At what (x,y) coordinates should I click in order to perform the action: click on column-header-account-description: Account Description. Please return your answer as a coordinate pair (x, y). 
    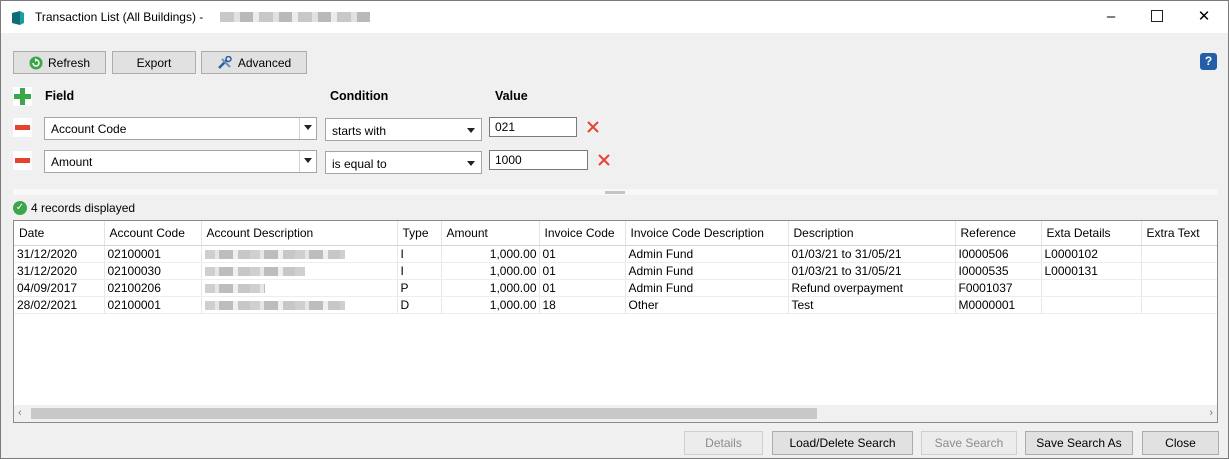
    Looking at the image, I should click on (299, 233).